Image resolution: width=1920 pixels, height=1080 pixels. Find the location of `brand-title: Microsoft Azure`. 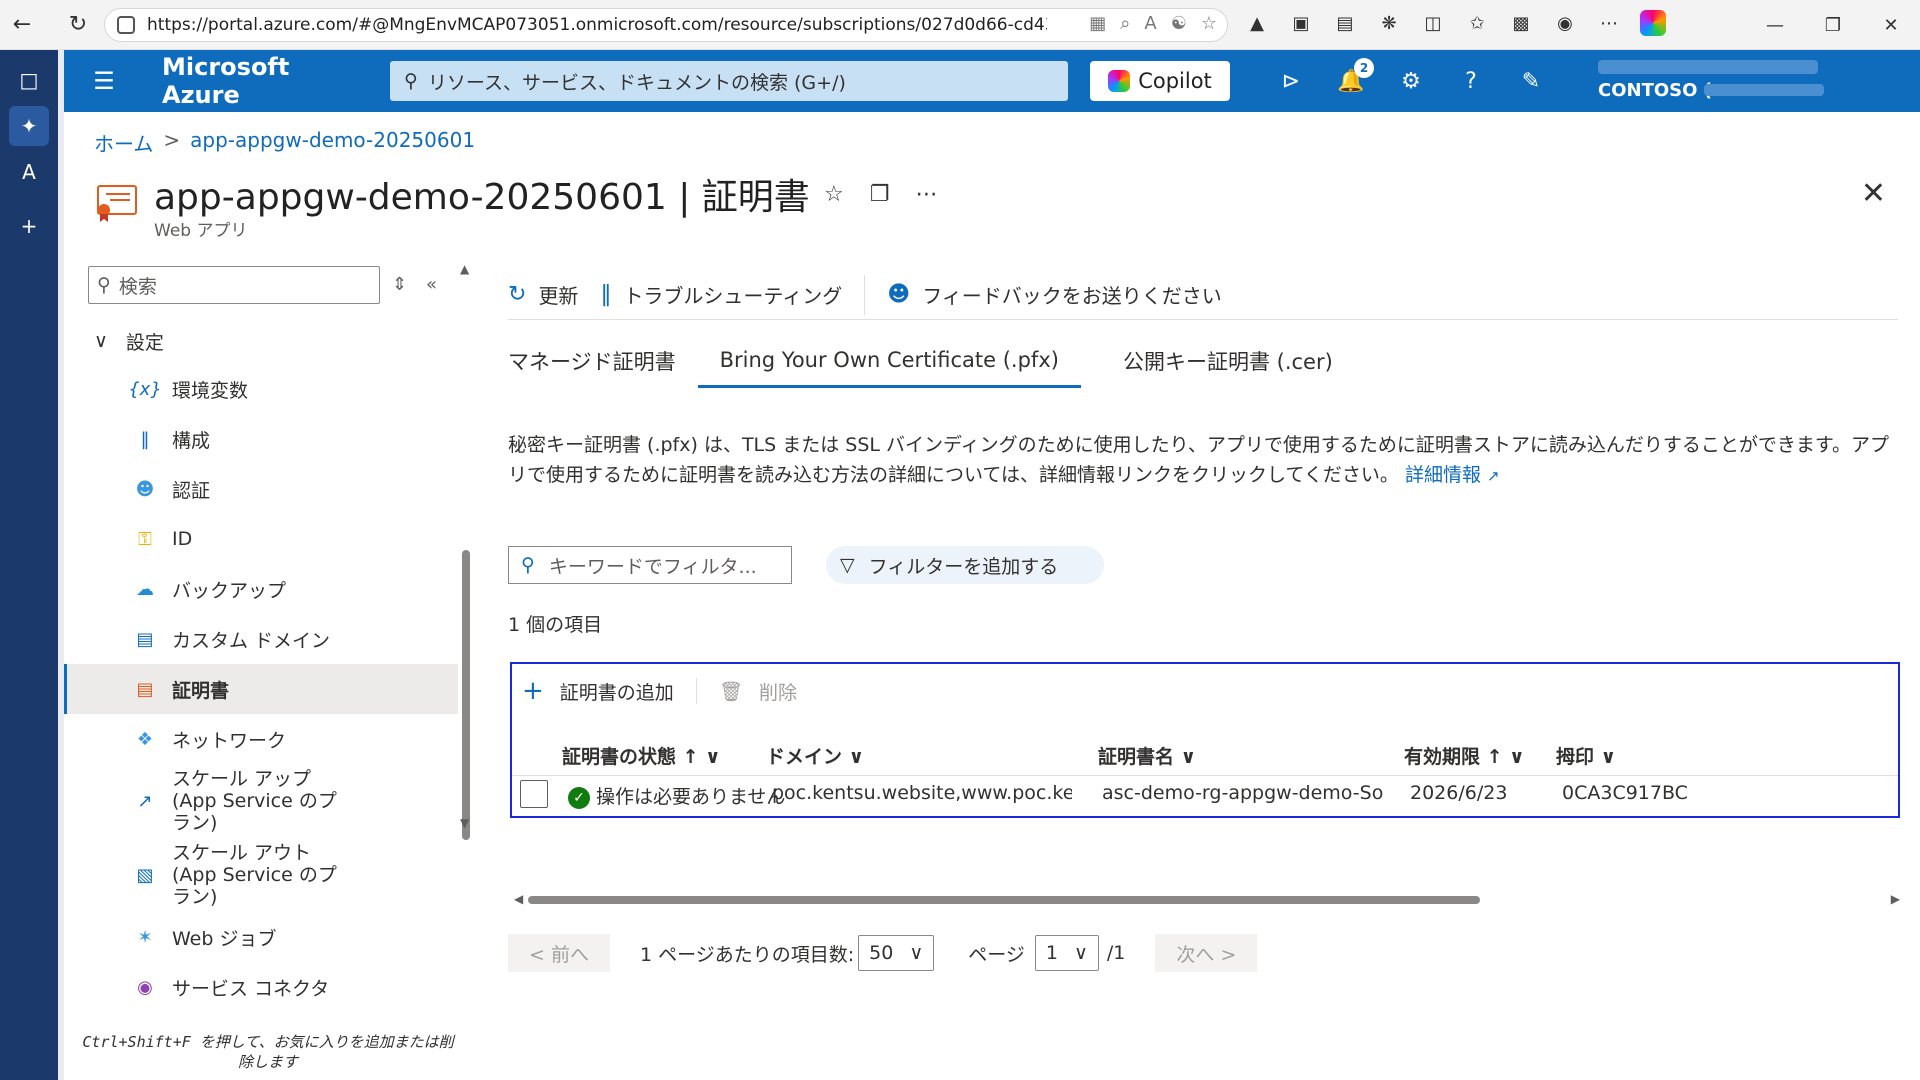

brand-title: Microsoft Azure is located at coordinates (262, 81).